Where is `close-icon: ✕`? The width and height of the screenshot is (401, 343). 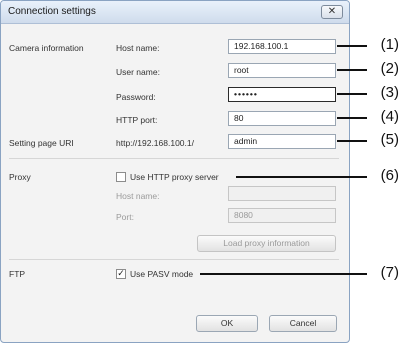
close-icon: ✕ is located at coordinates (332, 11).